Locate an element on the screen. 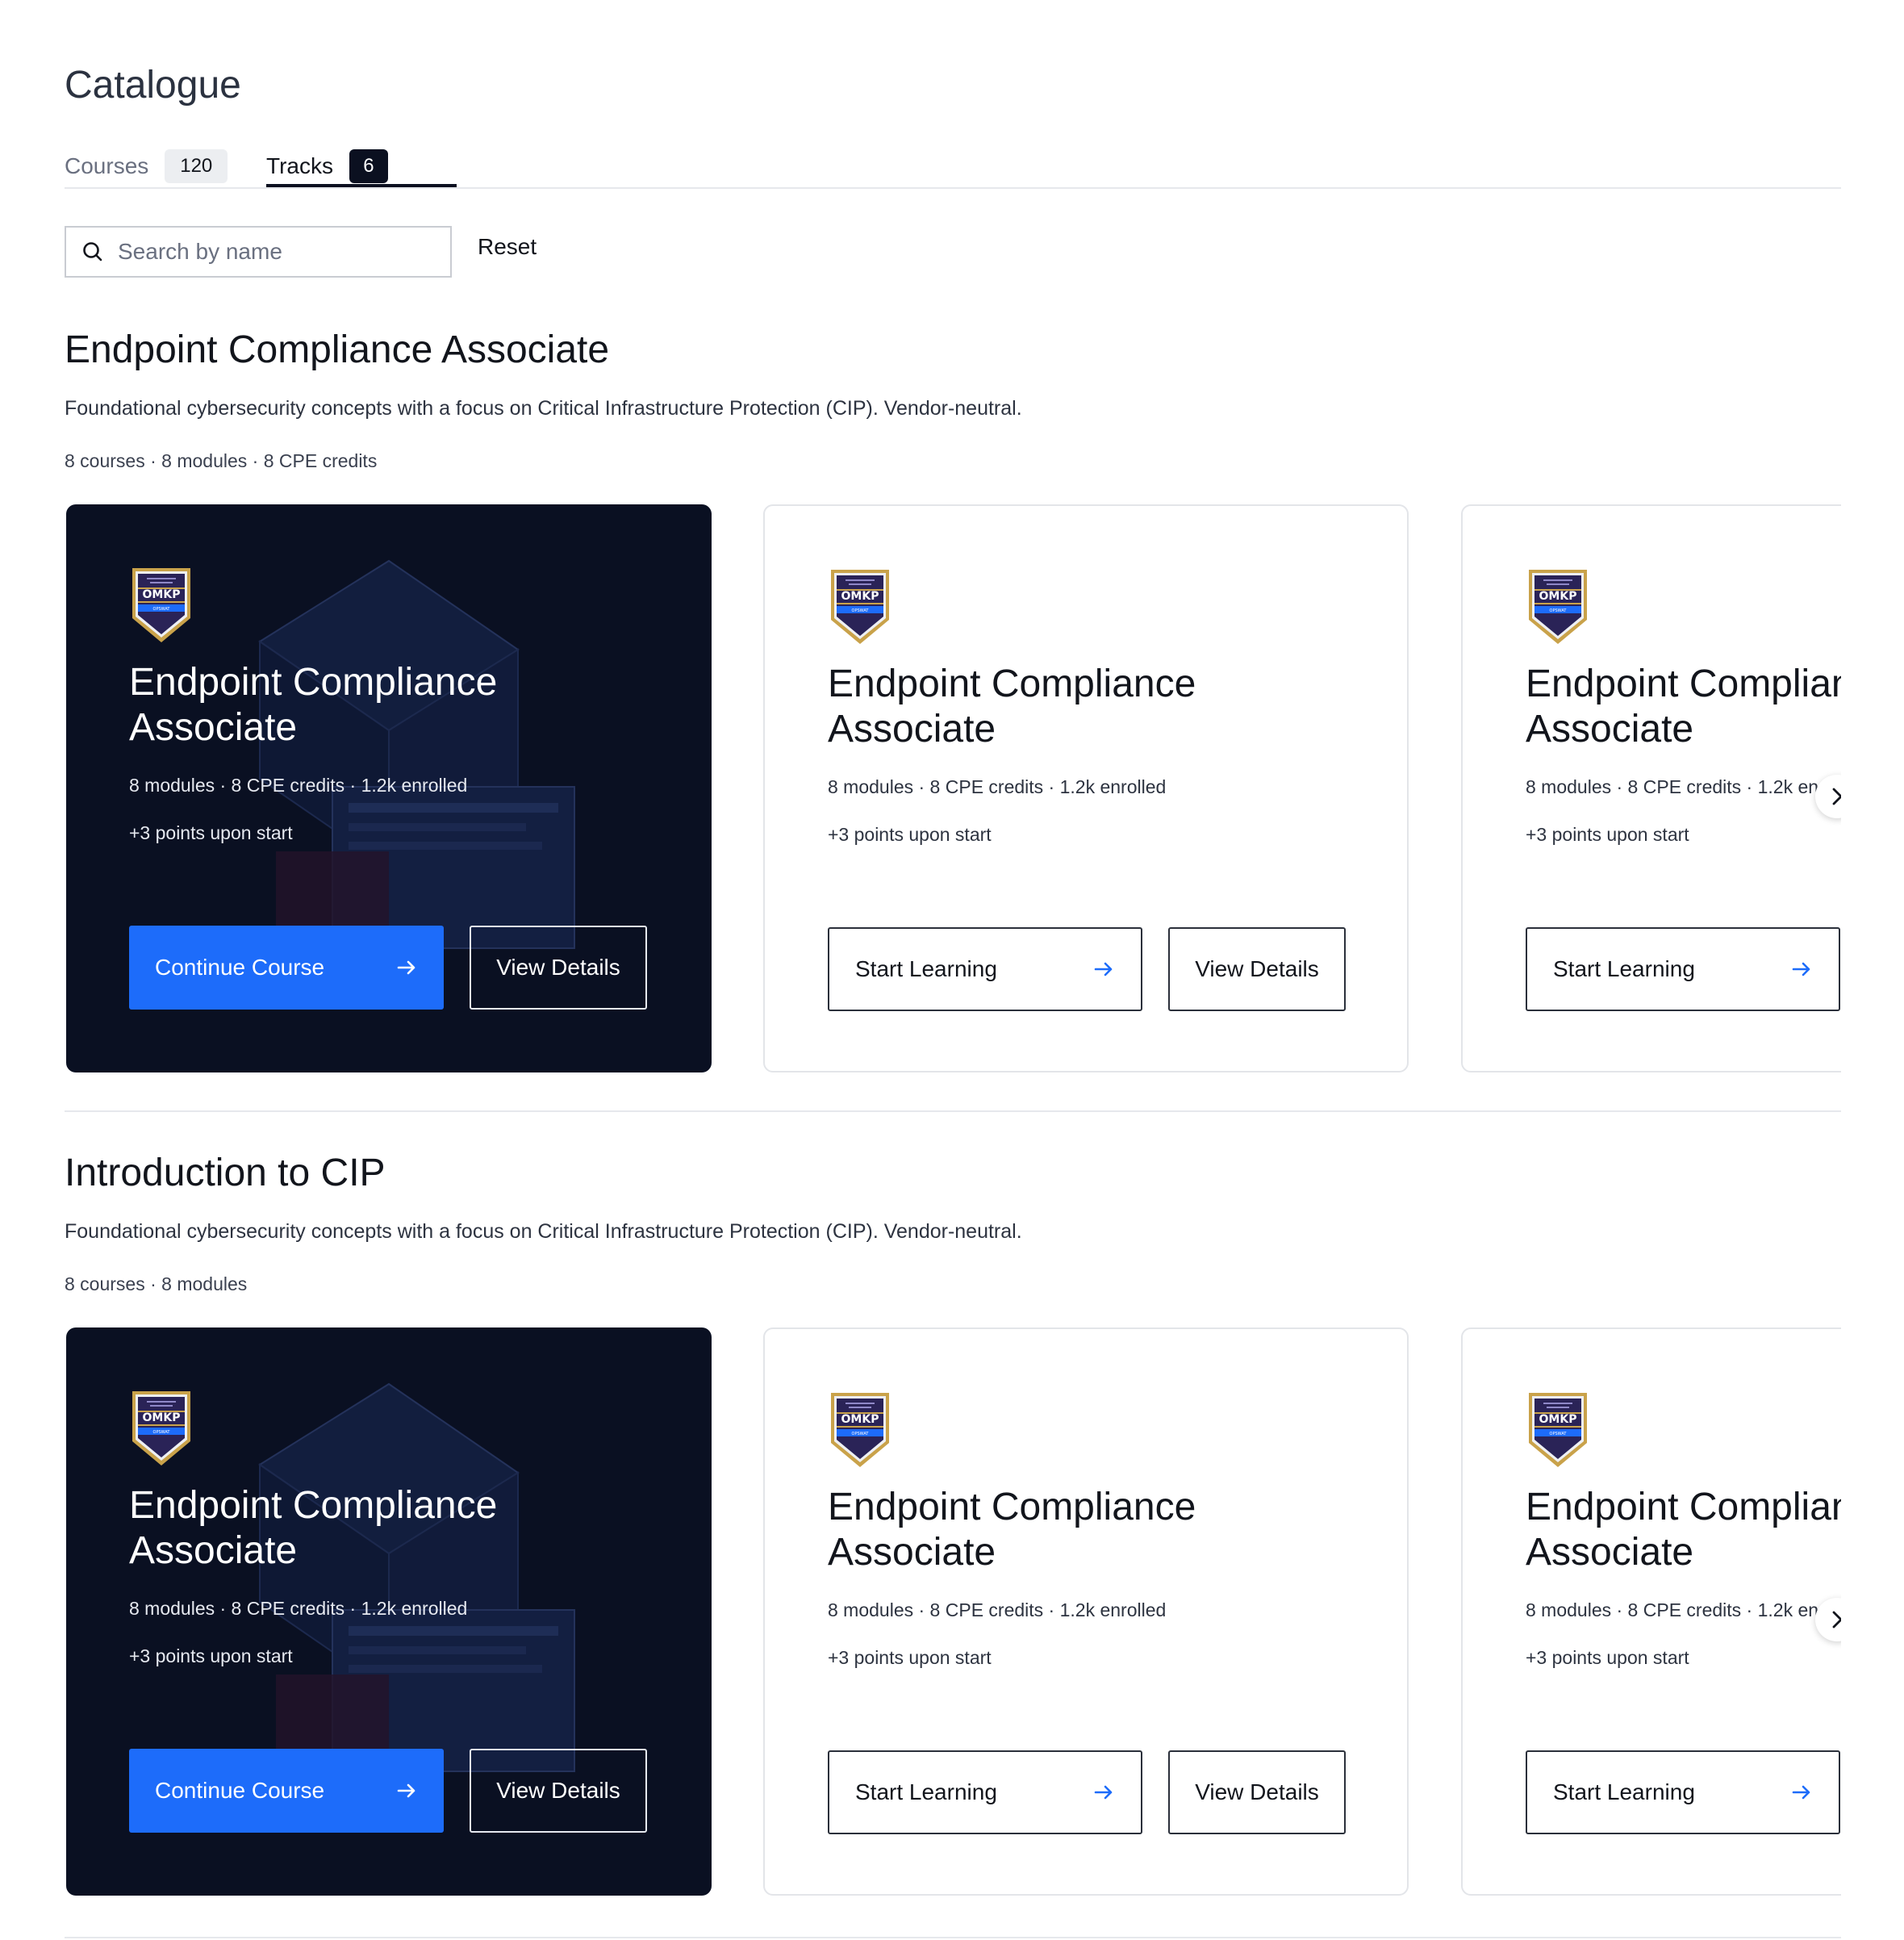  tab-courses-count: 120 is located at coordinates (197, 166).